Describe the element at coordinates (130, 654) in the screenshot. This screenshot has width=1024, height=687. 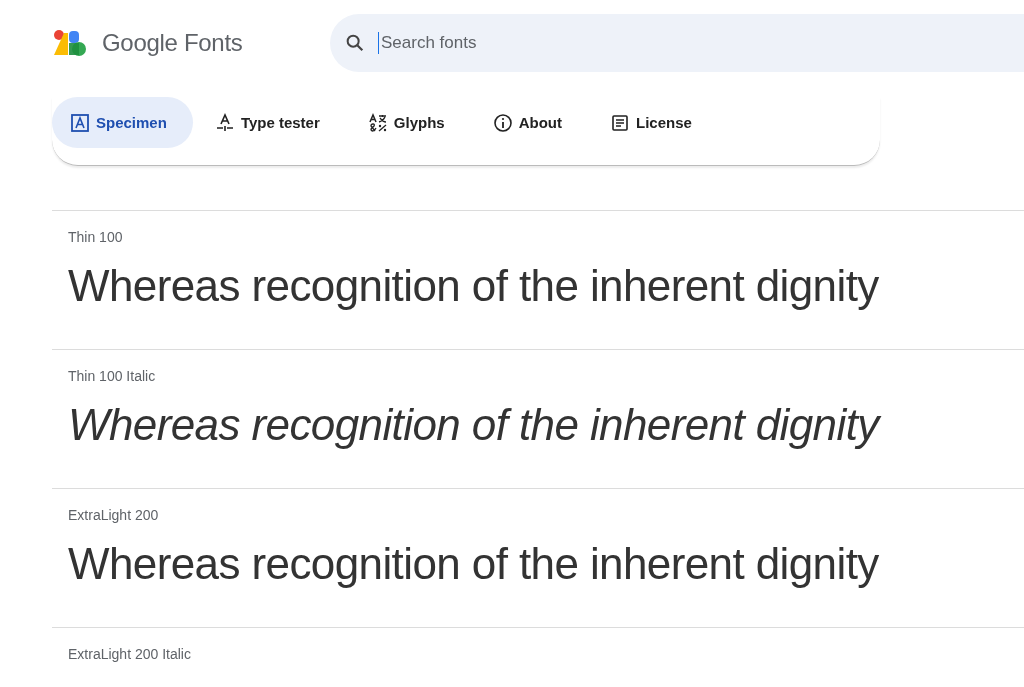
I see `style-label: ExtraLight 200 Italic` at that location.